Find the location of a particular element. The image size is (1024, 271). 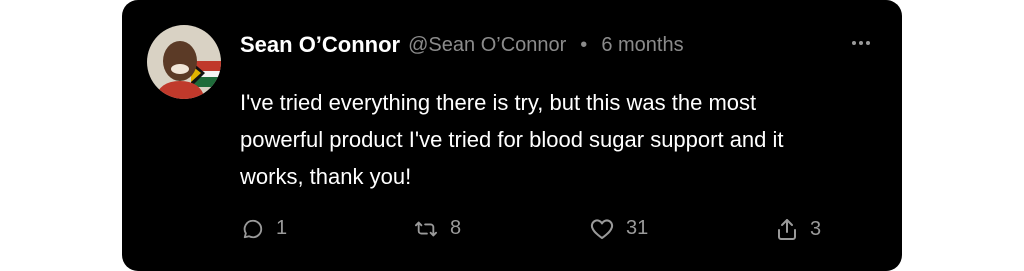

repost-arrows-icon is located at coordinates (425, 228).